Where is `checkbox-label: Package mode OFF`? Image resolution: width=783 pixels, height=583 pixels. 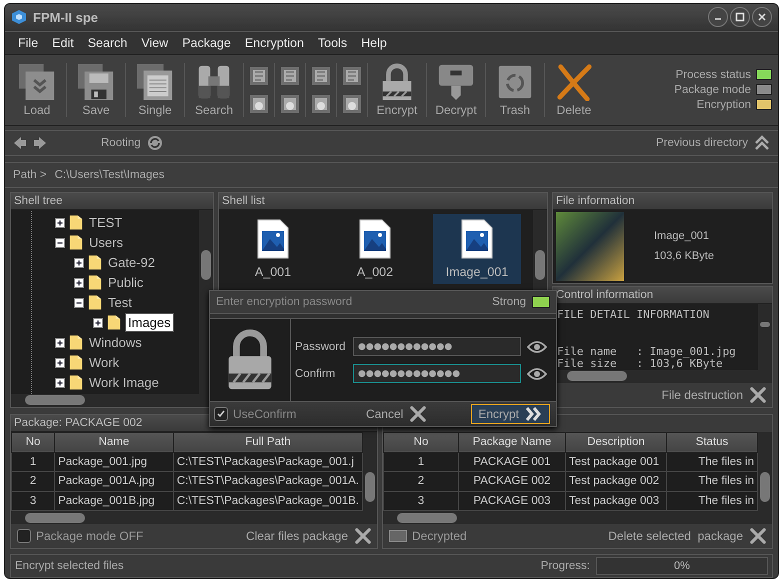
checkbox-label: Package mode OFF is located at coordinates (90, 536).